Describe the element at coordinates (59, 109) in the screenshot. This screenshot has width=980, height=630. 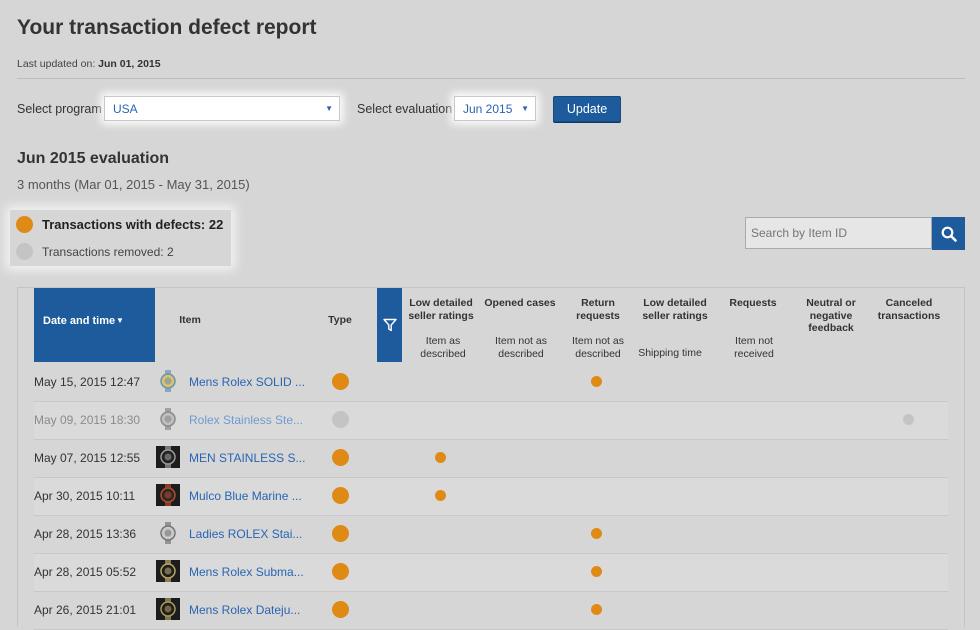
I see `program-label: Select program` at that location.